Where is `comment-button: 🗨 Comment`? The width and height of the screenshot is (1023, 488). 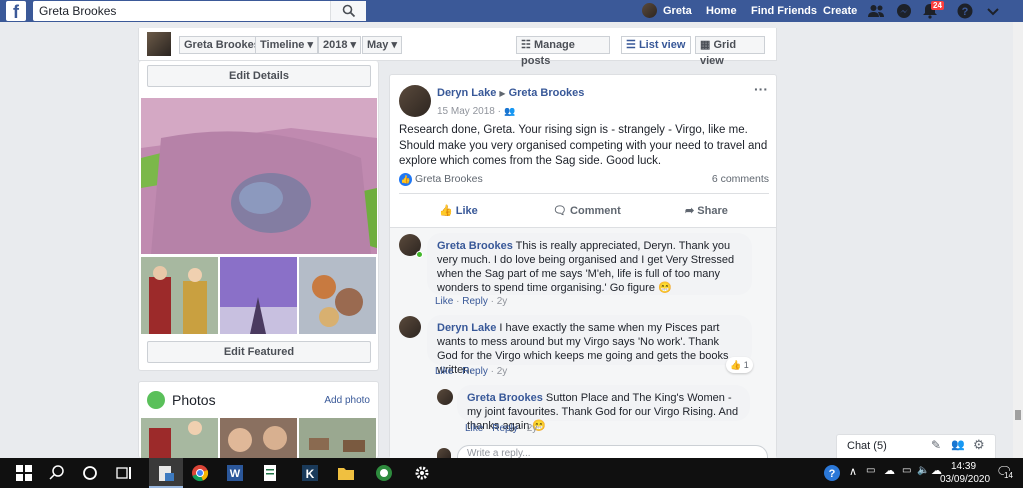
comment-button: 🗨 Comment is located at coordinates (587, 210).